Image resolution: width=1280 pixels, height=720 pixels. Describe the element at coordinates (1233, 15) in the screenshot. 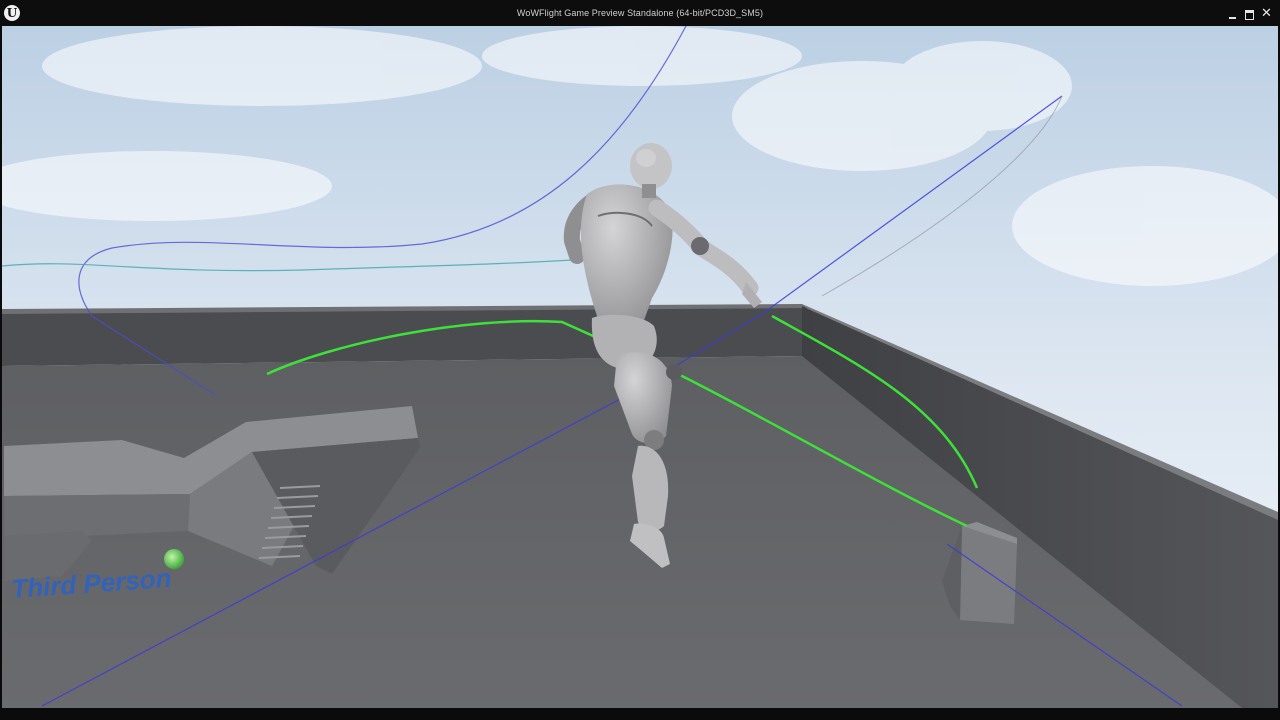

I see `minimize-button` at that location.